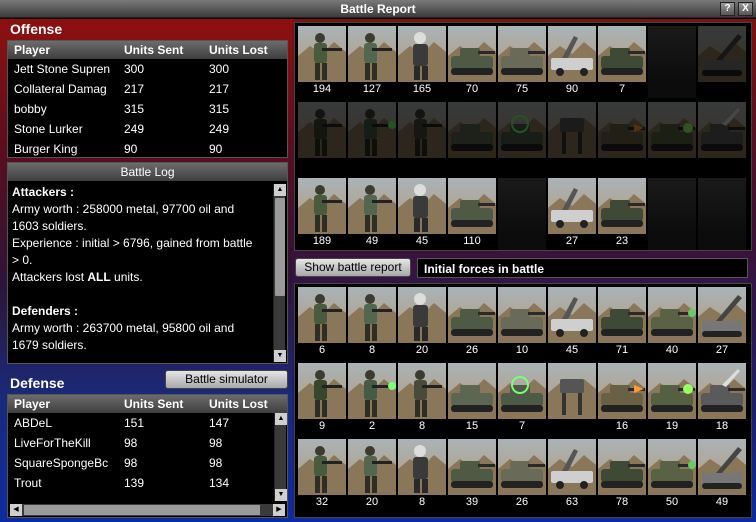 The image size is (756, 522). I want to click on unit-slot: 71, so click(622, 323).